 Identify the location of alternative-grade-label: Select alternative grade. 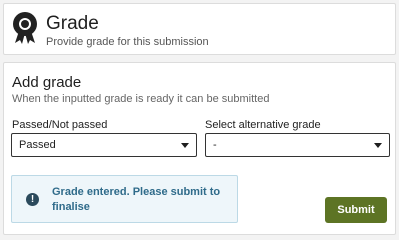
(263, 125).